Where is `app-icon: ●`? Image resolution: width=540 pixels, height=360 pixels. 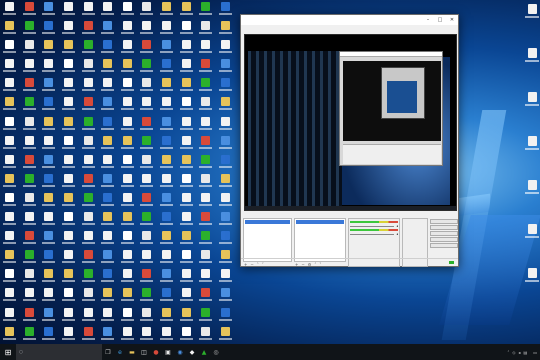
app-icon: ● is located at coordinates (156, 352).